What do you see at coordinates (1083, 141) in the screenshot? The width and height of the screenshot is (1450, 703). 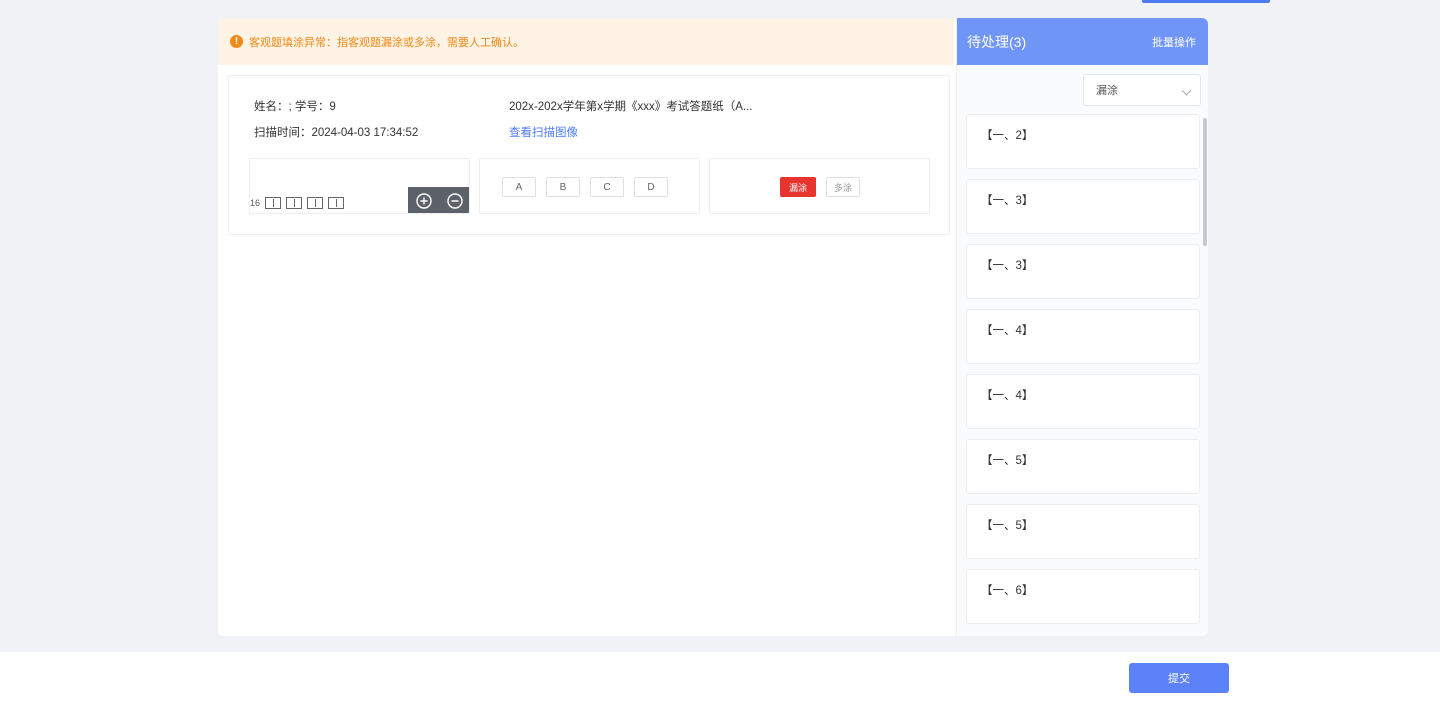 I see `pending-item: 【一、2】` at bounding box center [1083, 141].